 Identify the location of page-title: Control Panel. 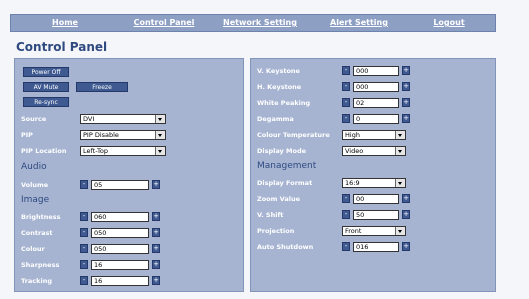
(62, 47).